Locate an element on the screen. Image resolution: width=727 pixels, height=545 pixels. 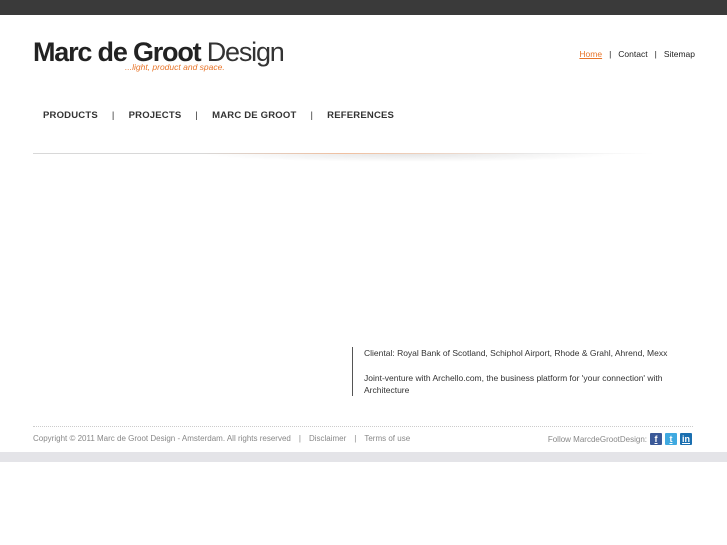
follow-label: Follow MarcdeGrootDesign: is located at coordinates (597, 439).